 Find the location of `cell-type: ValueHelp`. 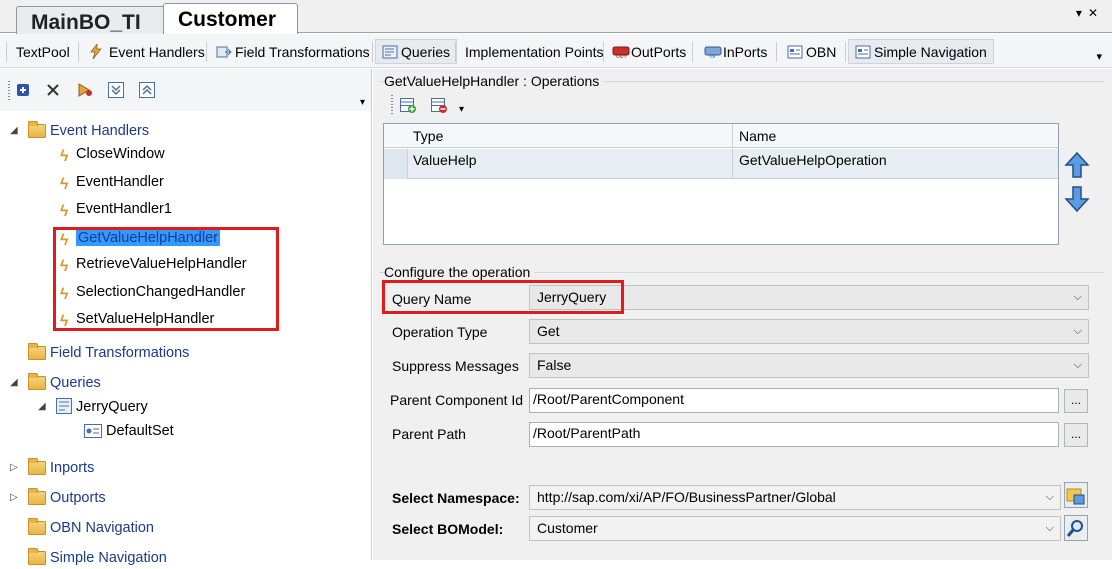

cell-type: ValueHelp is located at coordinates (442, 160).